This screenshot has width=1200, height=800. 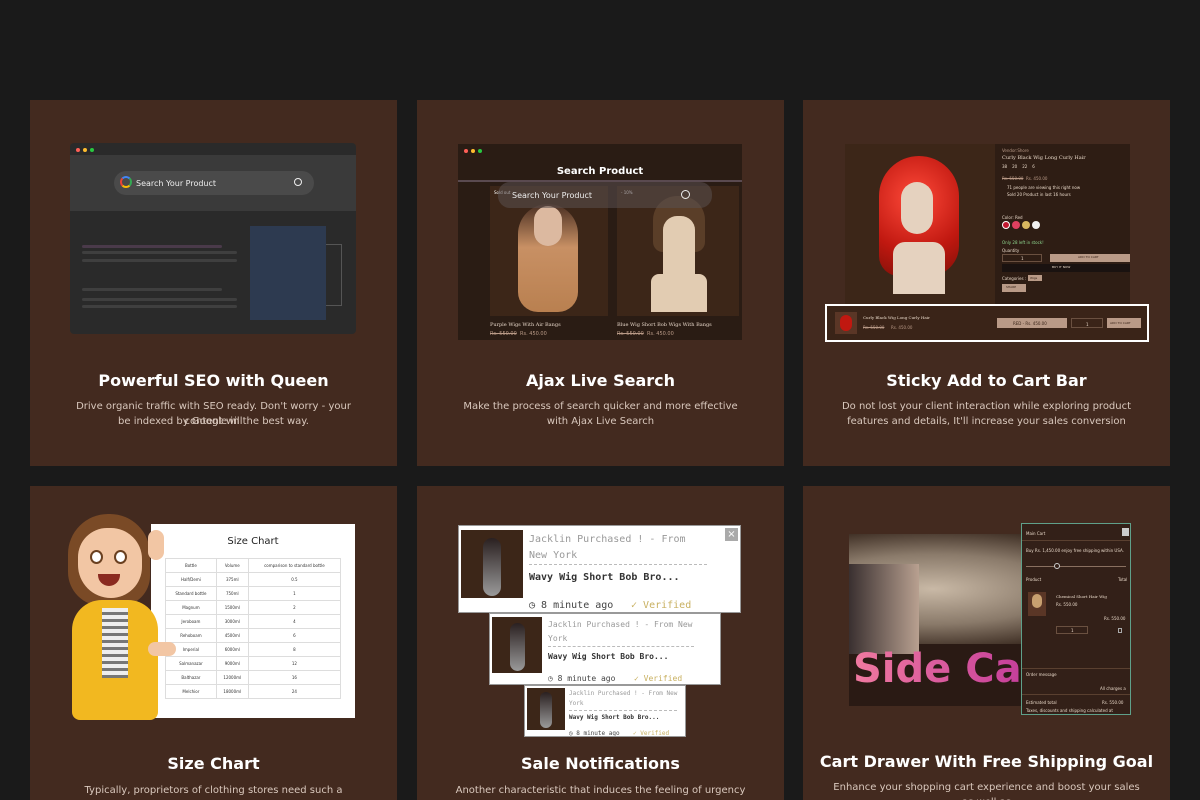 What do you see at coordinates (232, 607) in the screenshot?
I see `table-cell: 1500ml` at bounding box center [232, 607].